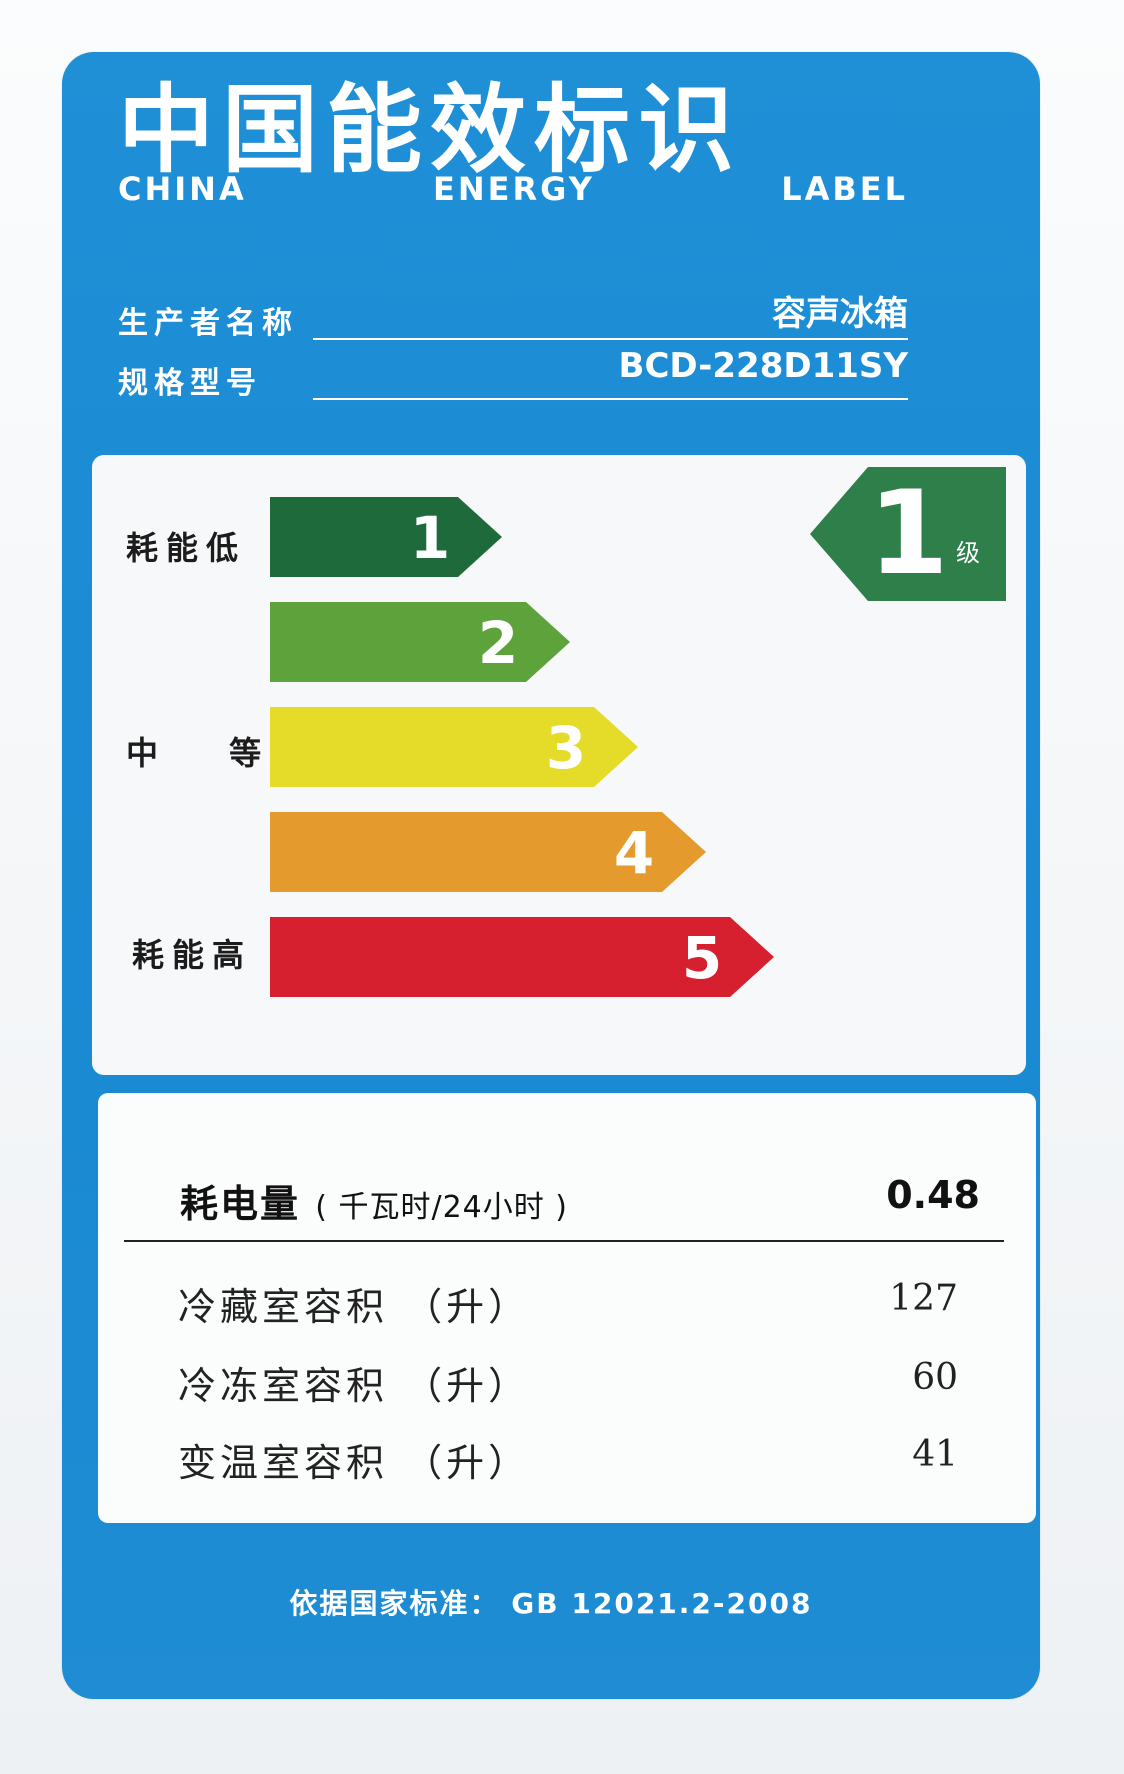  I want to click on model-underline, so click(610, 399).